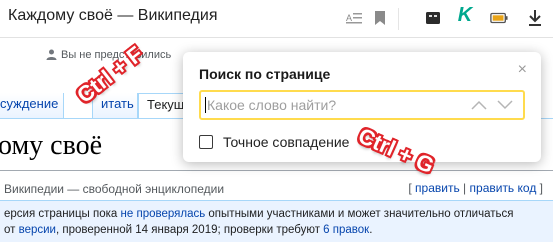  I want to click on download-icon, so click(535, 18).